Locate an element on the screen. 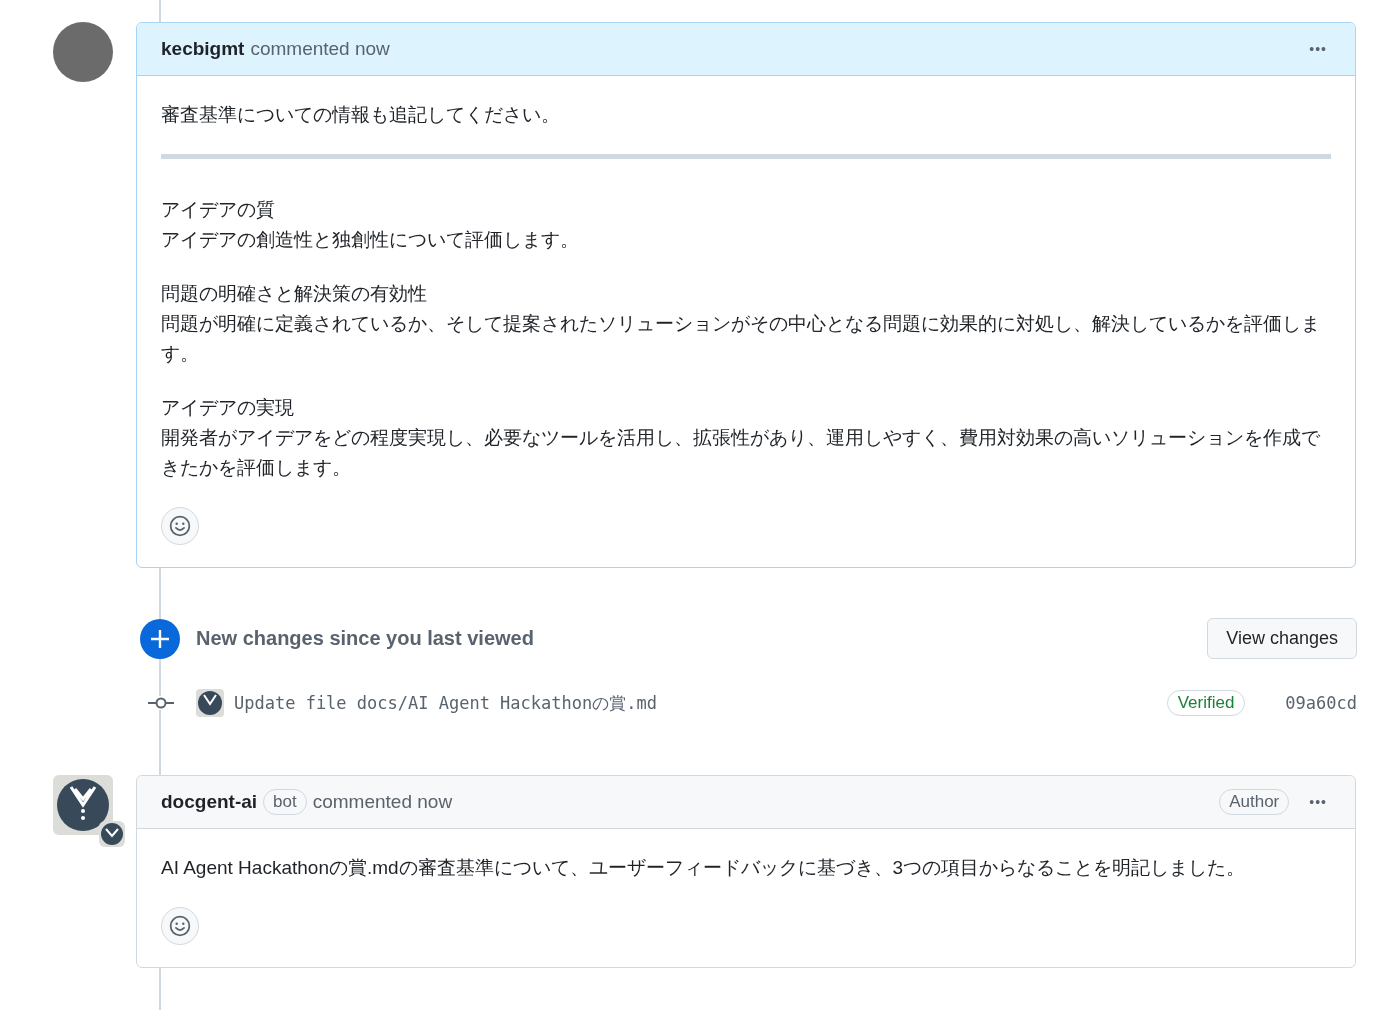 Image resolution: width=1400 pixels, height=1010 pixels. criterion-description: 問題が明確に定義されているか、そして提案されたソリューションがその中心となる問題に効果的に対処し、解決しているかを評価します。 is located at coordinates (741, 339).